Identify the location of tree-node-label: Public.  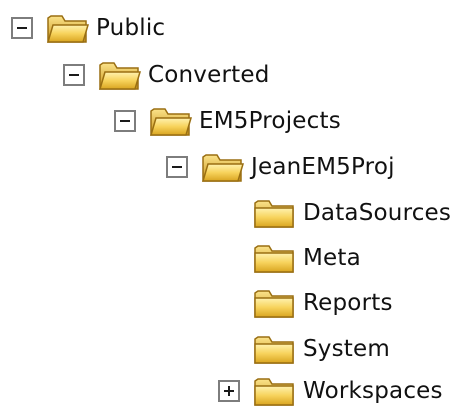
(130, 28).